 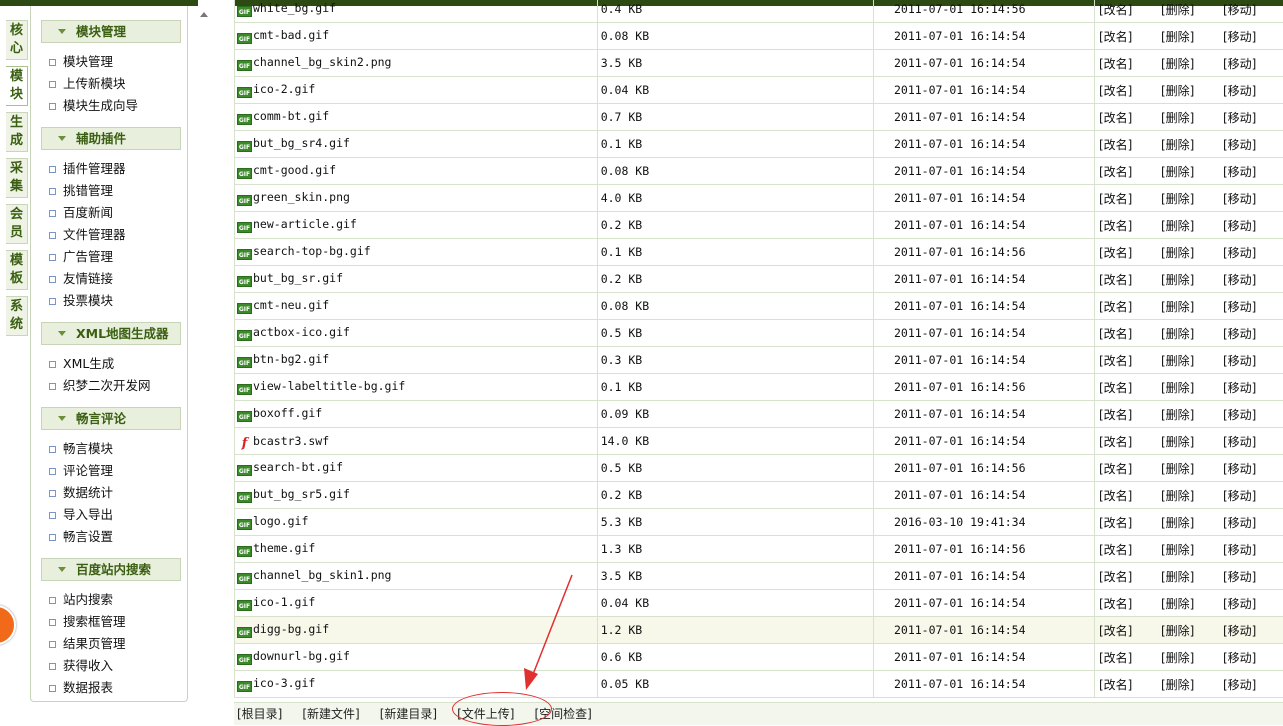 What do you see at coordinates (111, 31) in the screenshot?
I see `sidebar-section-header: 模块管理` at bounding box center [111, 31].